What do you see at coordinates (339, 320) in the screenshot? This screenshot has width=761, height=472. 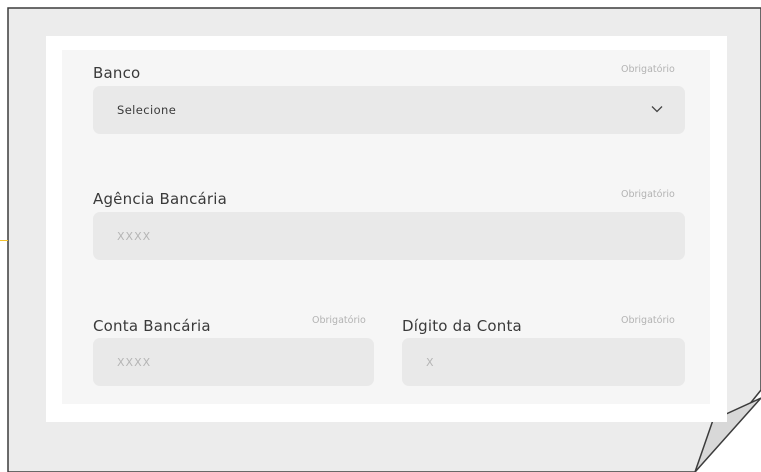 I see `account-required-hint: Obrigatório` at bounding box center [339, 320].